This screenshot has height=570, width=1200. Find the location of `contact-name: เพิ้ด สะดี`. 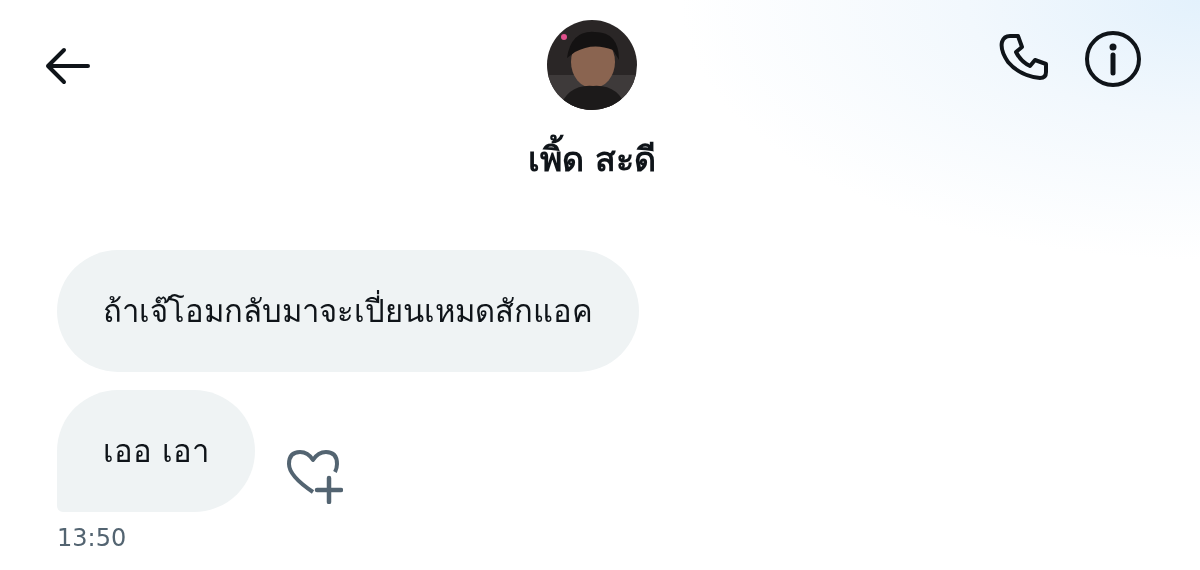

contact-name: เพิ้ด สะดี is located at coordinates (592, 159).